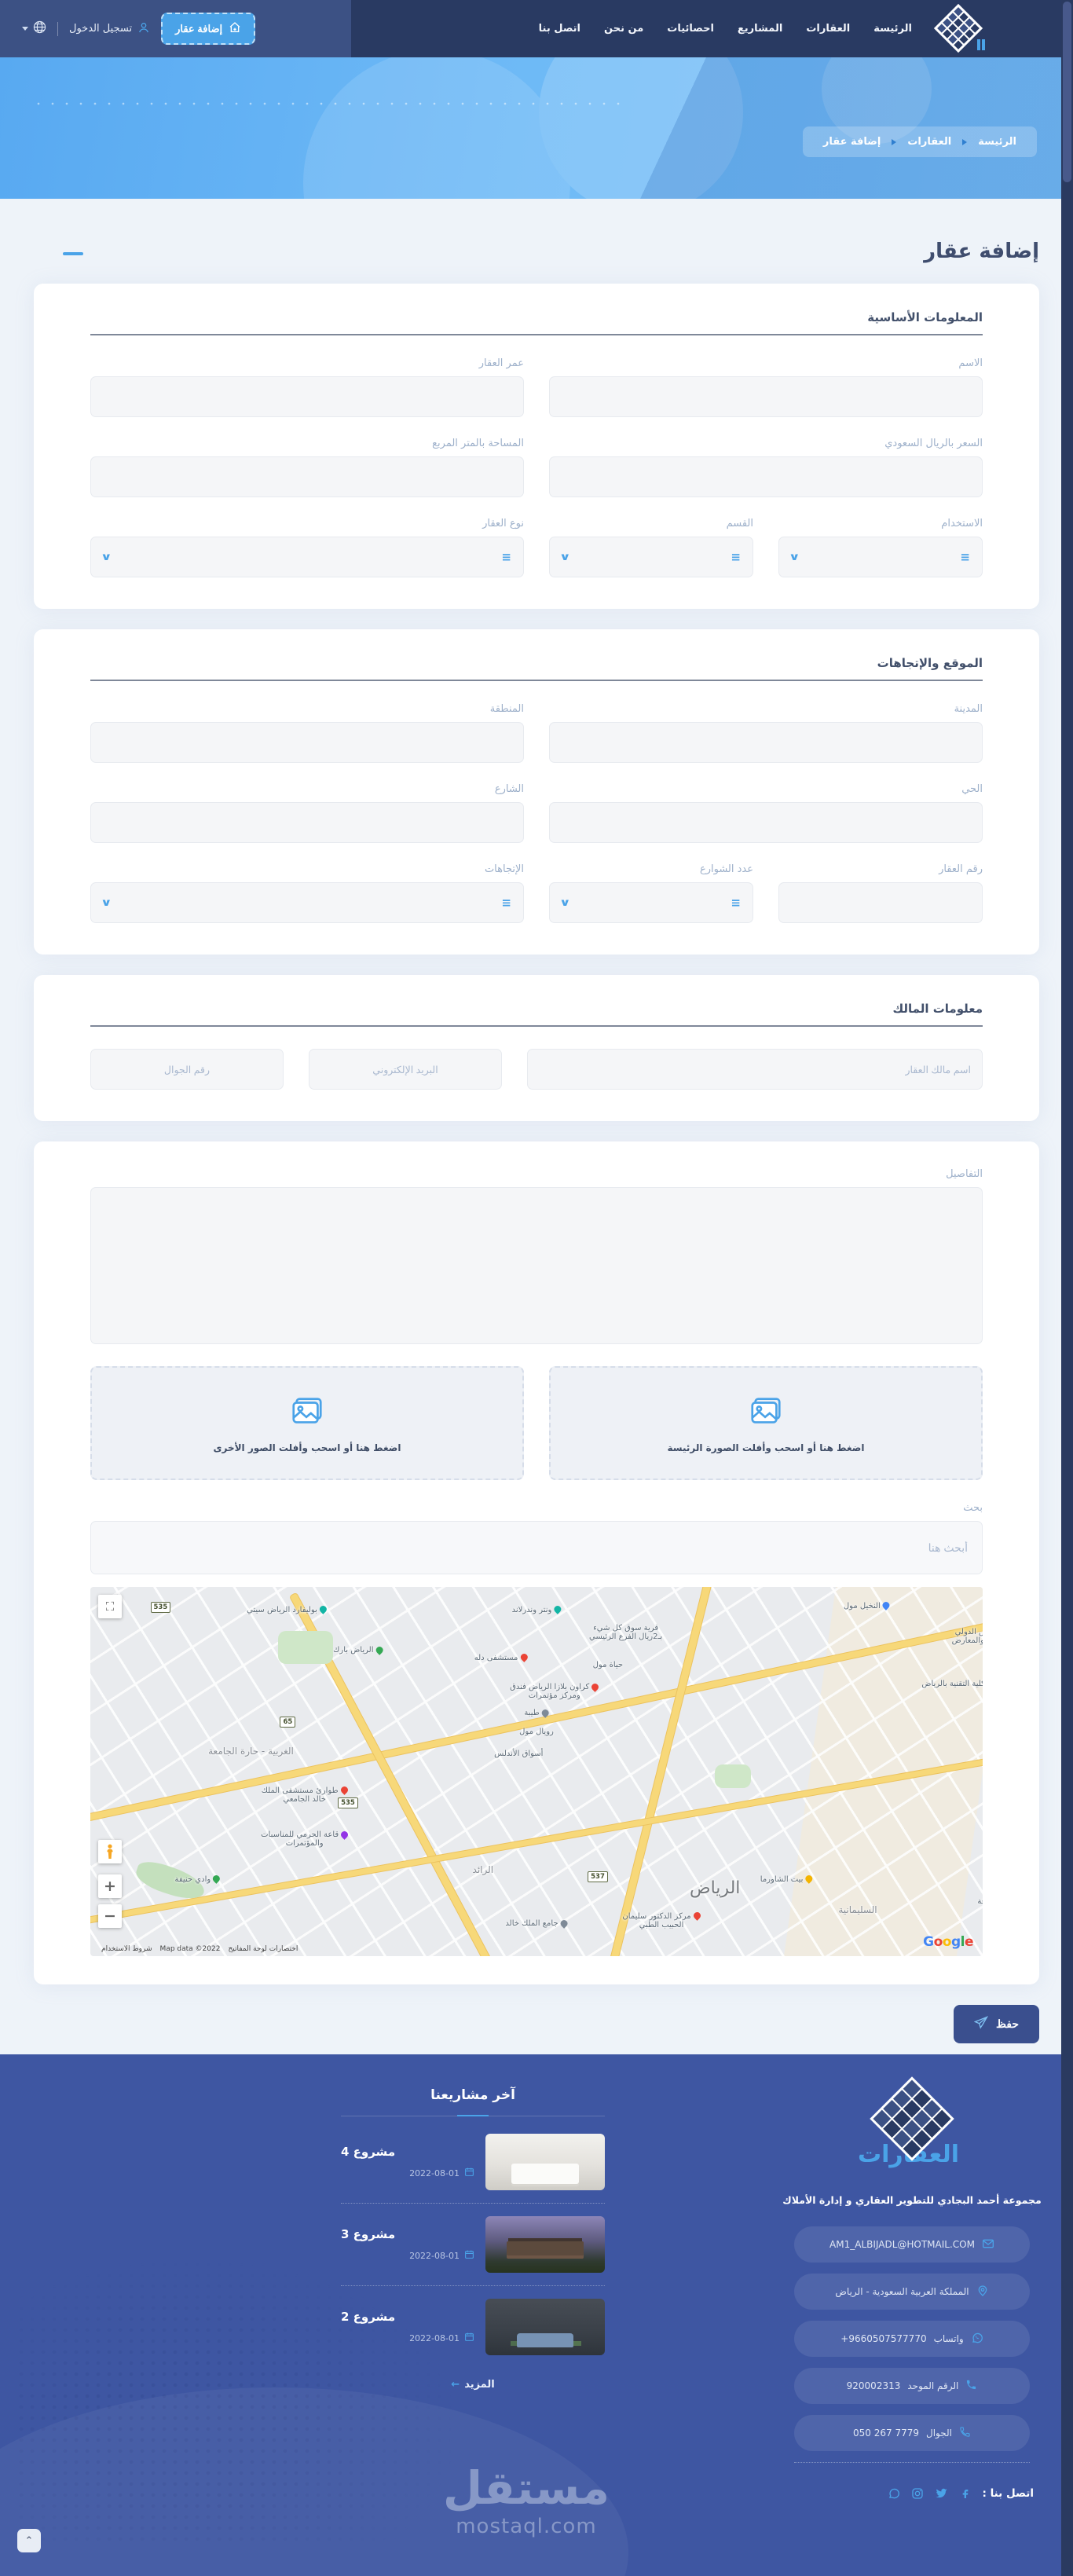  I want to click on project-row: مشروع 3 2022-08-01, so click(473, 2244).